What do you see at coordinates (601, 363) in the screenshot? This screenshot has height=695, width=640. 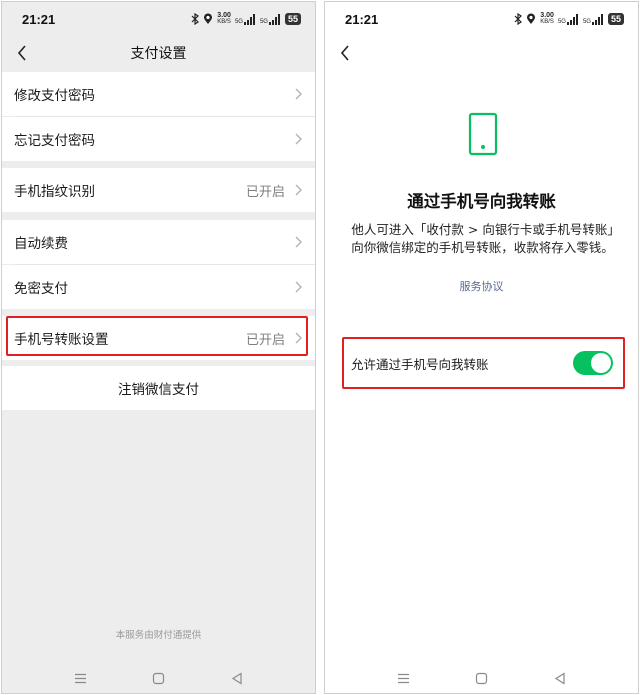 I see `toggle-knob` at bounding box center [601, 363].